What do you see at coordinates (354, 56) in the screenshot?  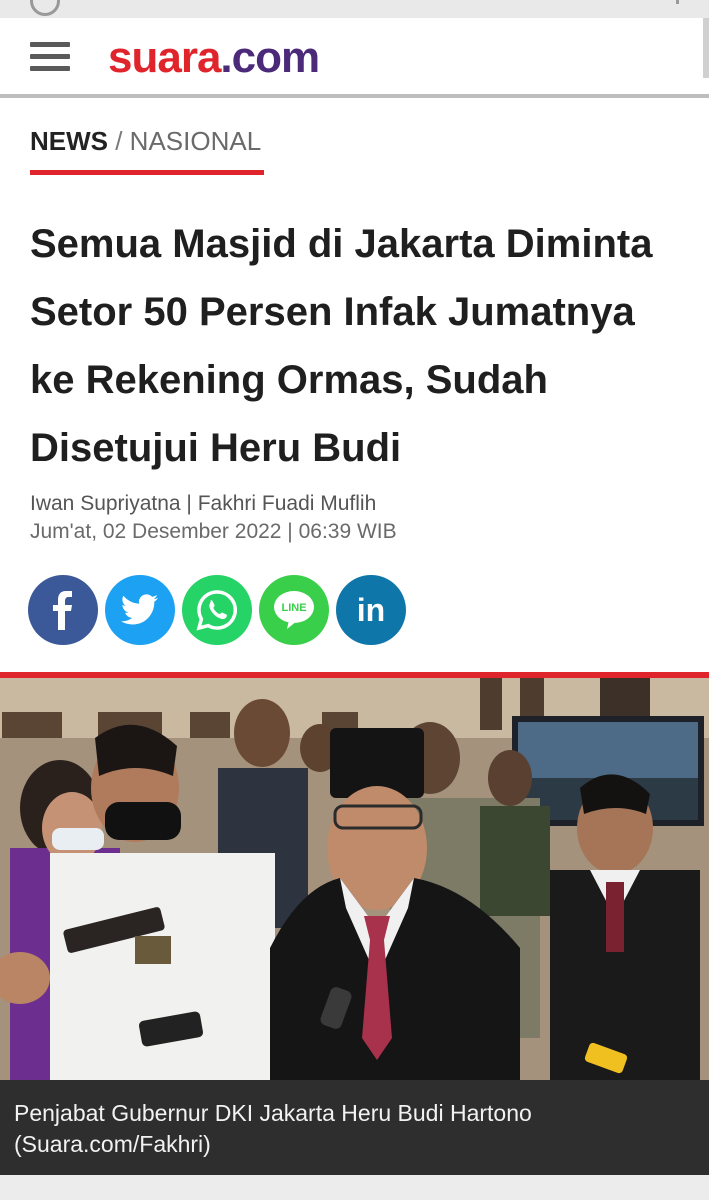 I see `site-header: suara.com` at bounding box center [354, 56].